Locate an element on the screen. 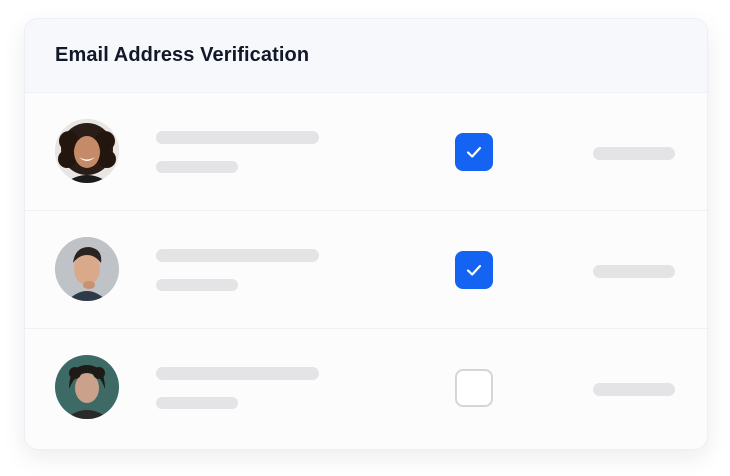  avatar-man-dark-hair-icon is located at coordinates (87, 269).